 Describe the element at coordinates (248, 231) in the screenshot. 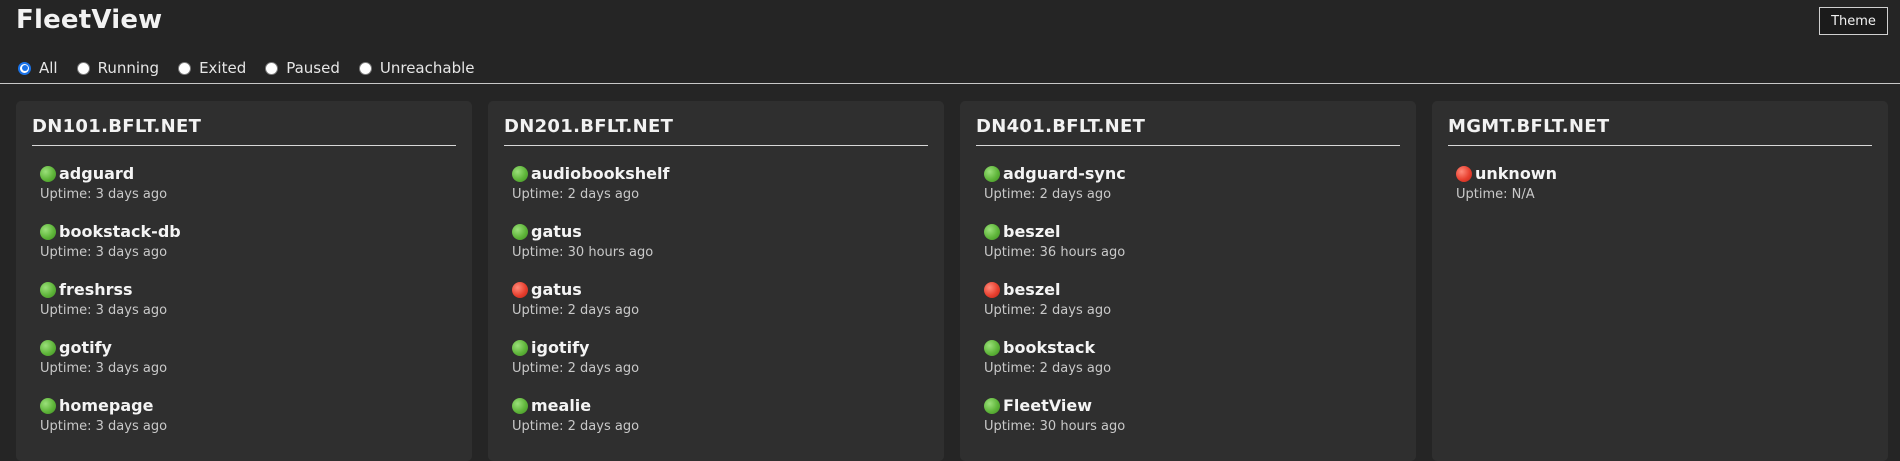

I see `container-name-row: bookstack-db` at that location.